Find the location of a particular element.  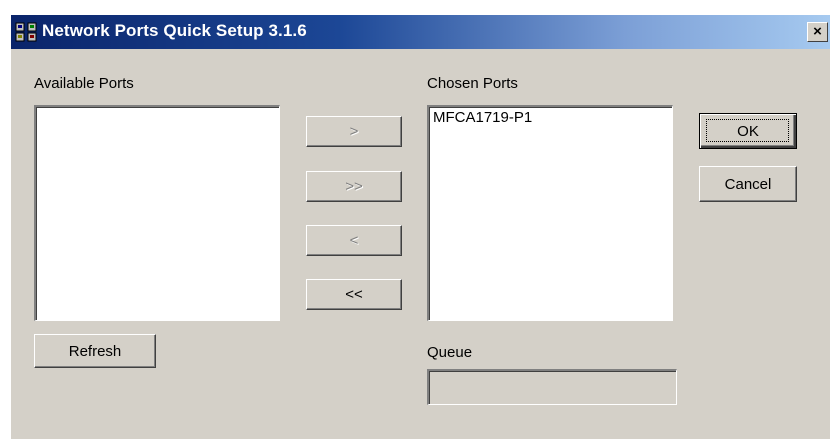

remove-all-ports-label: << is located at coordinates (354, 294).